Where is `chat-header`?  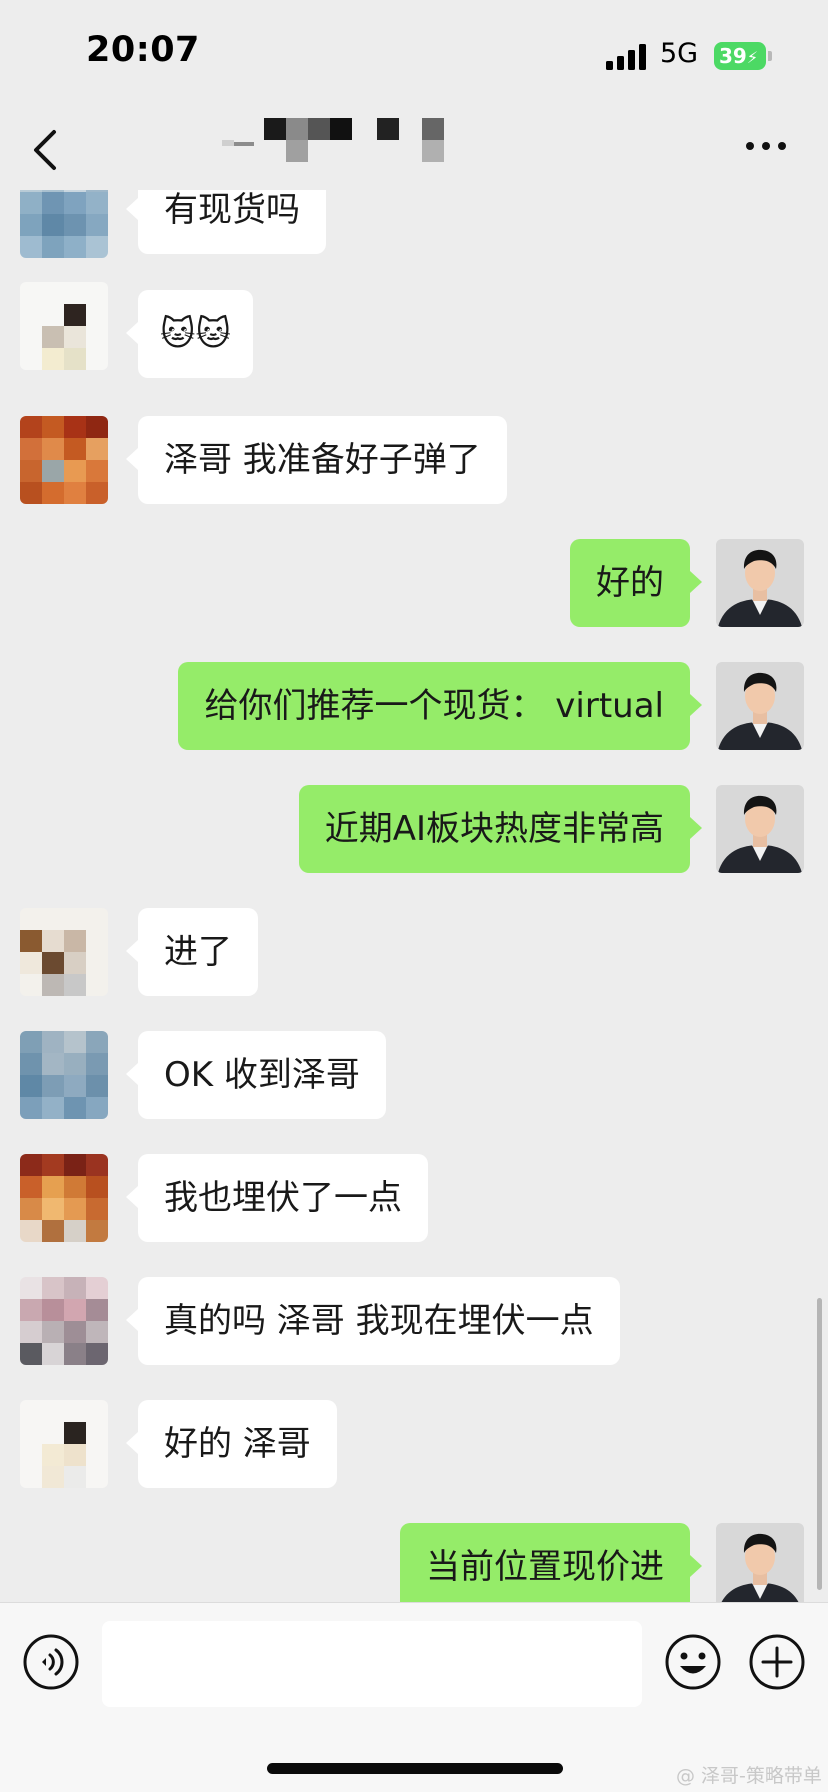
chat-header is located at coordinates (414, 150).